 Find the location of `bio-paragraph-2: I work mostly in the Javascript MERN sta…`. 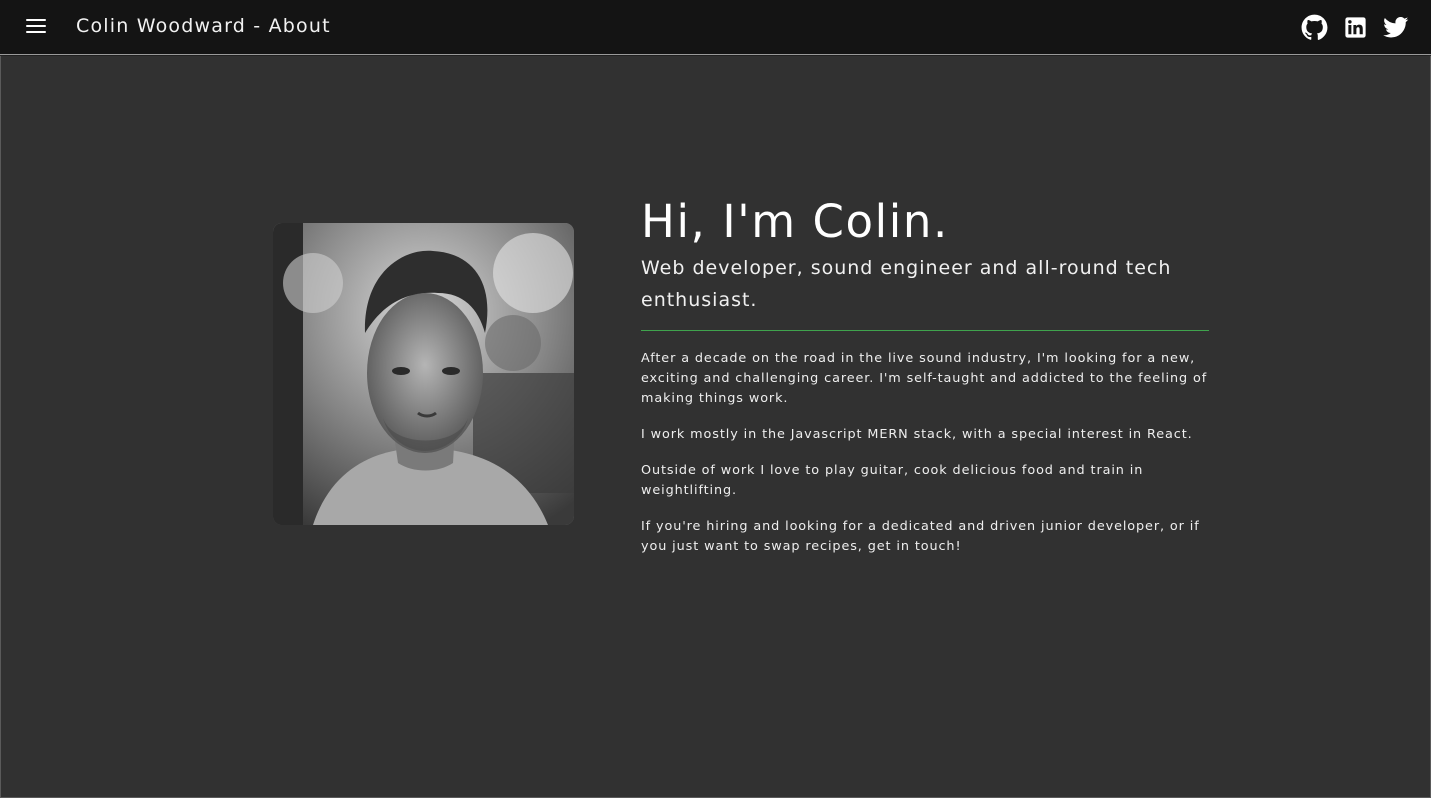

bio-paragraph-2: I work mostly in the Javascript MERN sta… is located at coordinates (917, 434).